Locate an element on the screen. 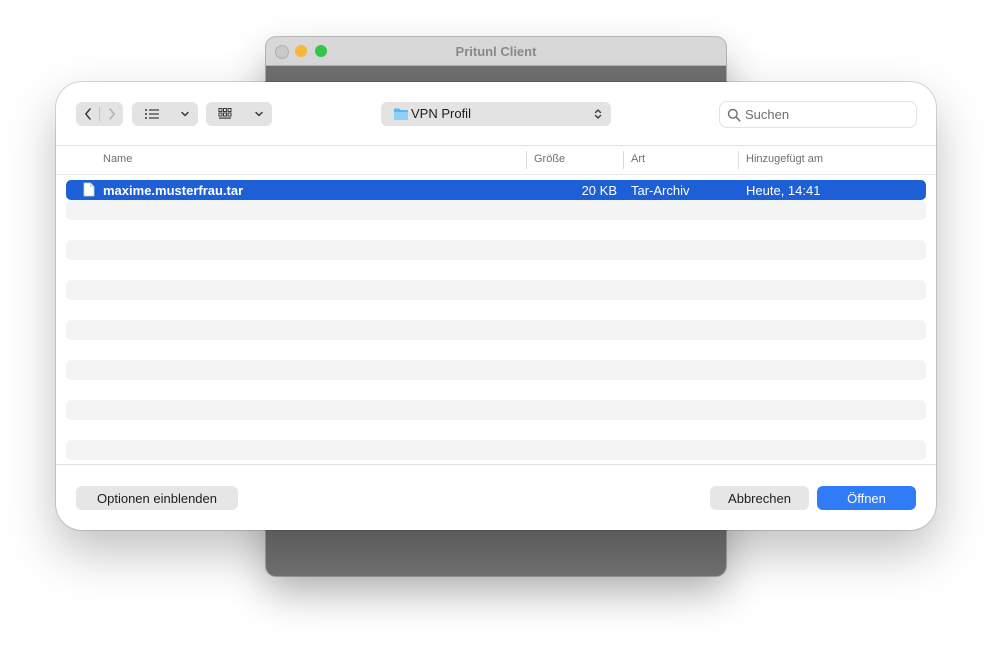 The height and width of the screenshot is (649, 992). footer-divider is located at coordinates (496, 464).